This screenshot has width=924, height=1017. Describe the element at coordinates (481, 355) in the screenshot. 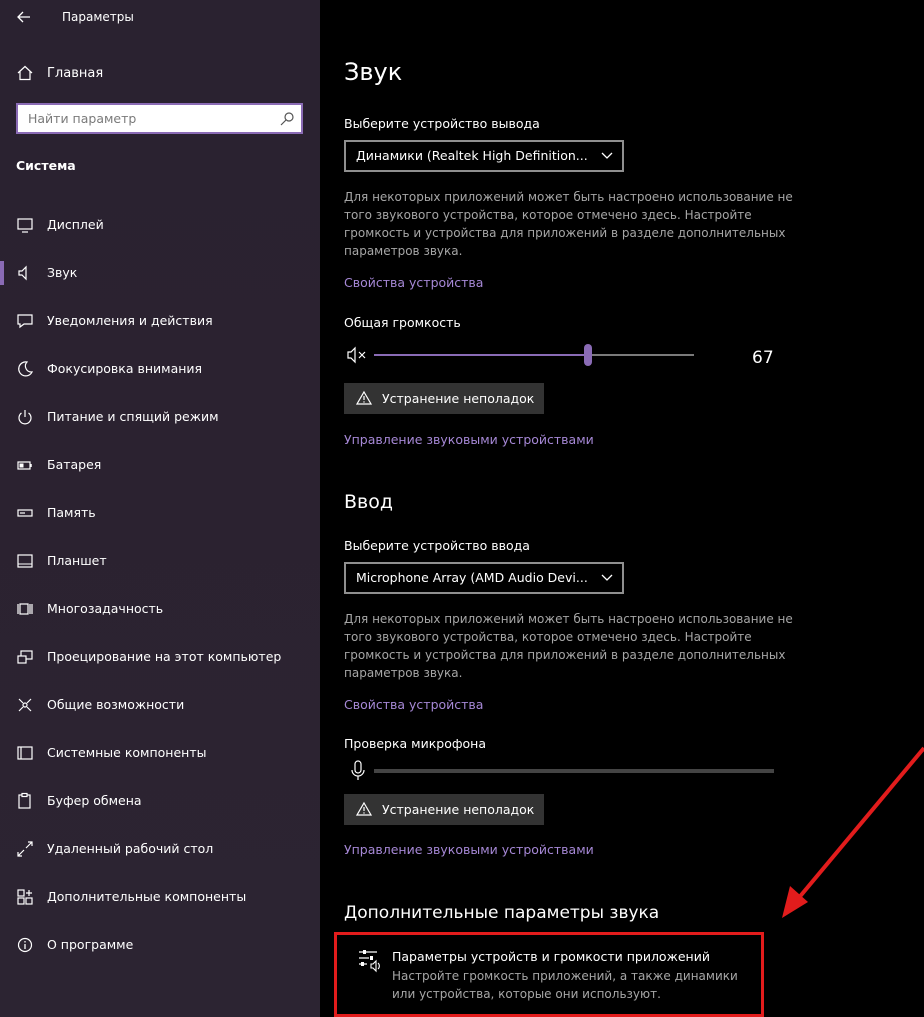

I see `volume-slider-fill` at that location.